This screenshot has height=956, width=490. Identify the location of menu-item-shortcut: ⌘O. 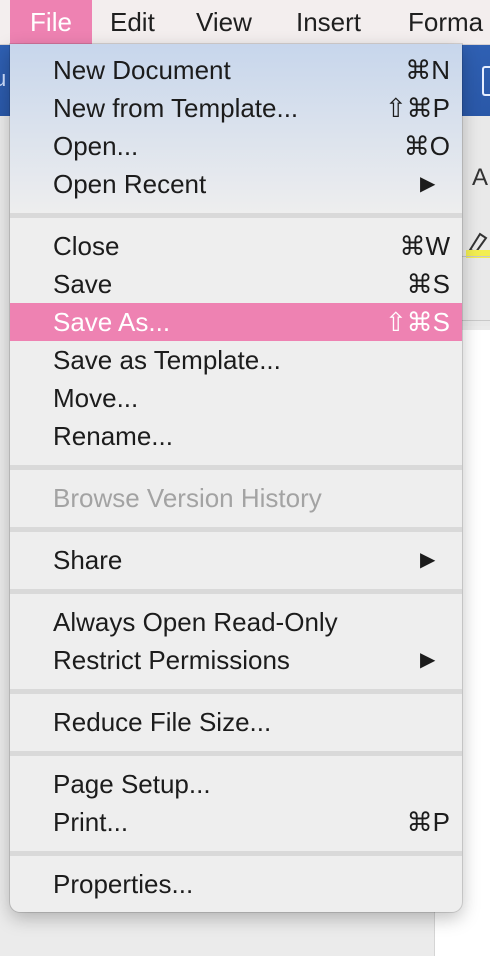
(426, 146).